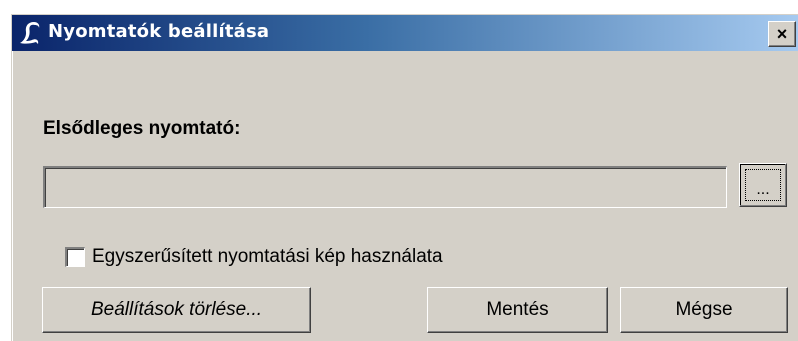 Image resolution: width=798 pixels, height=341 pixels. Describe the element at coordinates (159, 31) in the screenshot. I see `window-title: Nyomtatók beállítása` at that location.